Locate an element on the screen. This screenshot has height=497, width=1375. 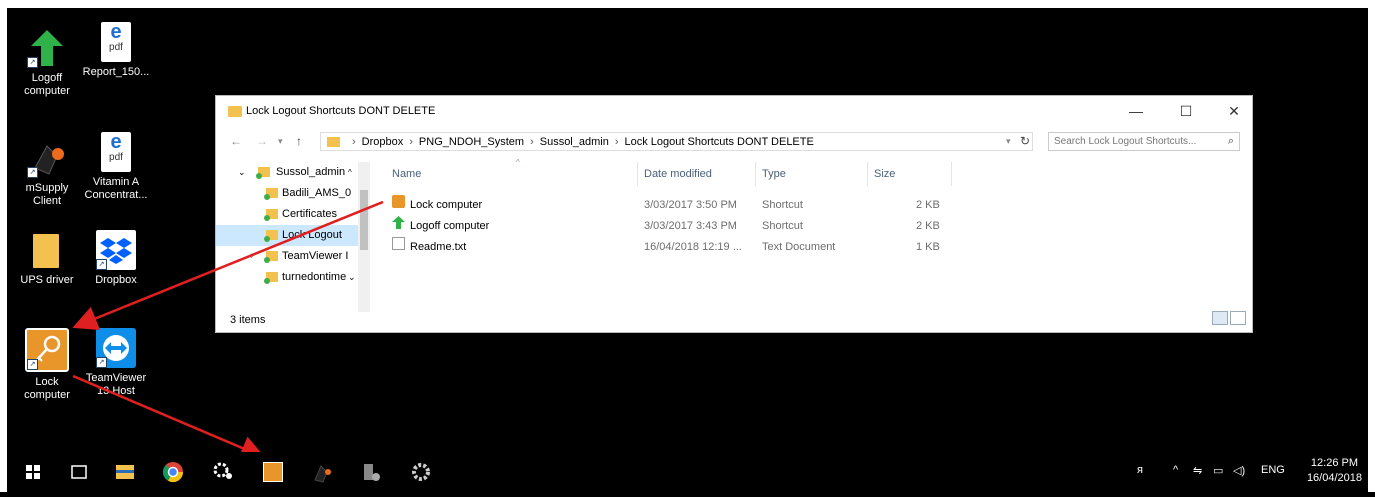
start-button is located at coordinates (33, 472).